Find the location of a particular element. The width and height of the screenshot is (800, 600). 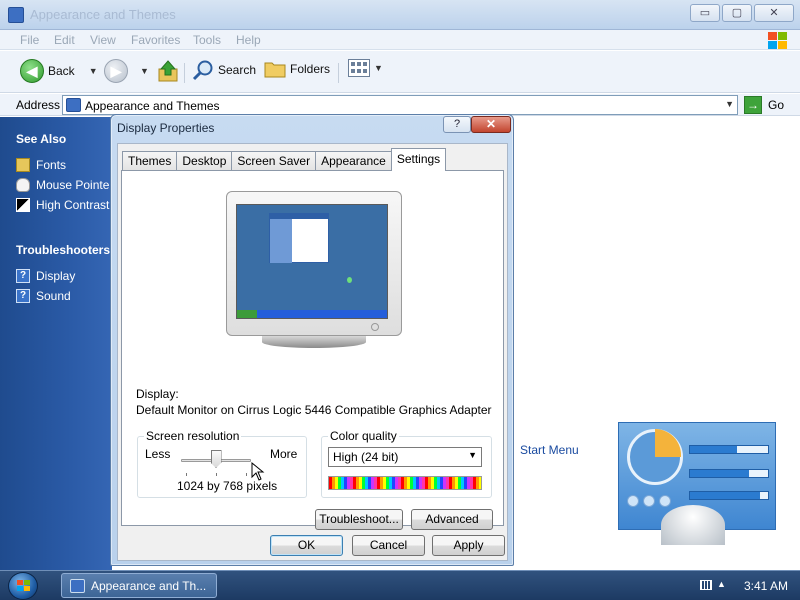

sidebar-item-mouse-pointers: Mouse Pointers is located at coordinates (64, 185).